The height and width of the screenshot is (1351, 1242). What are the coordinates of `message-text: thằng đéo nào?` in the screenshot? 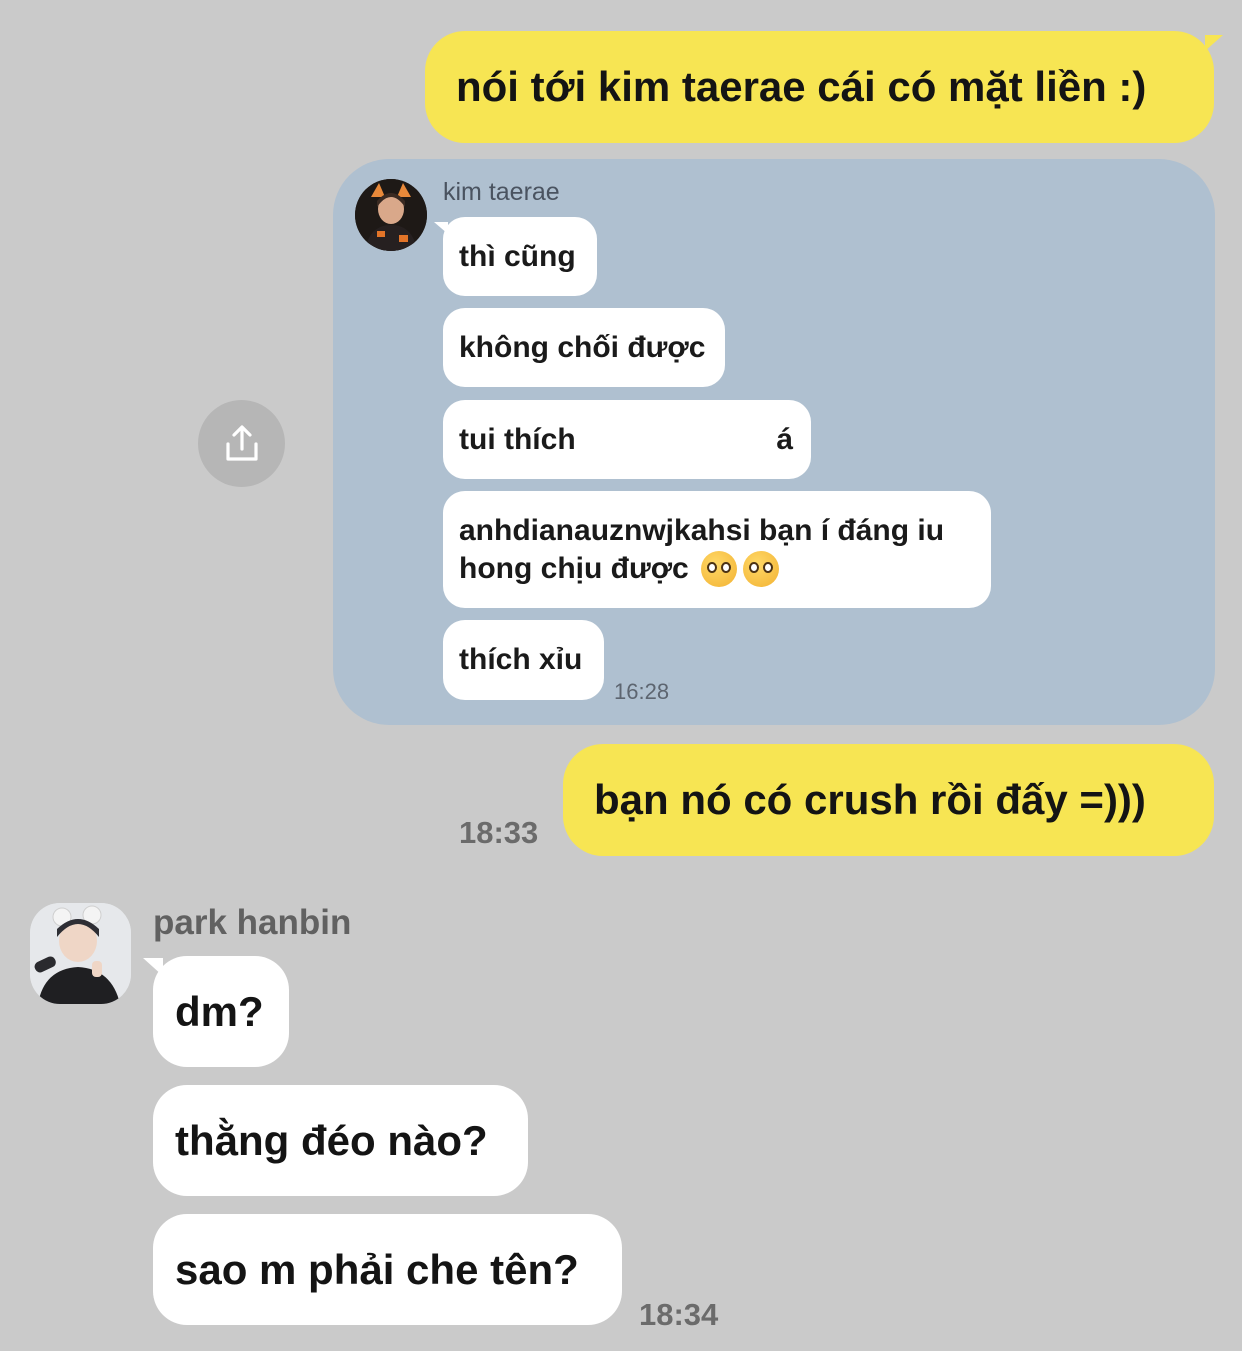 It's located at (331, 1140).